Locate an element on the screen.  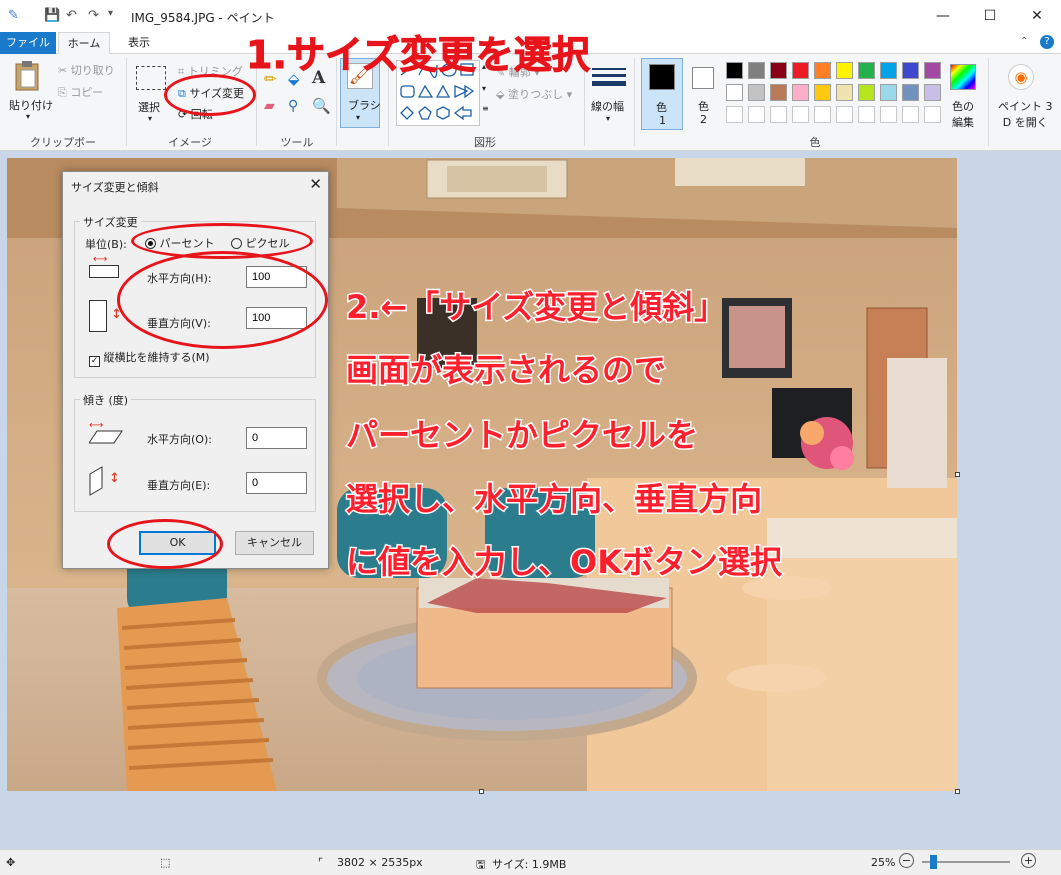
tab-home: ホーム is located at coordinates (84, 43).